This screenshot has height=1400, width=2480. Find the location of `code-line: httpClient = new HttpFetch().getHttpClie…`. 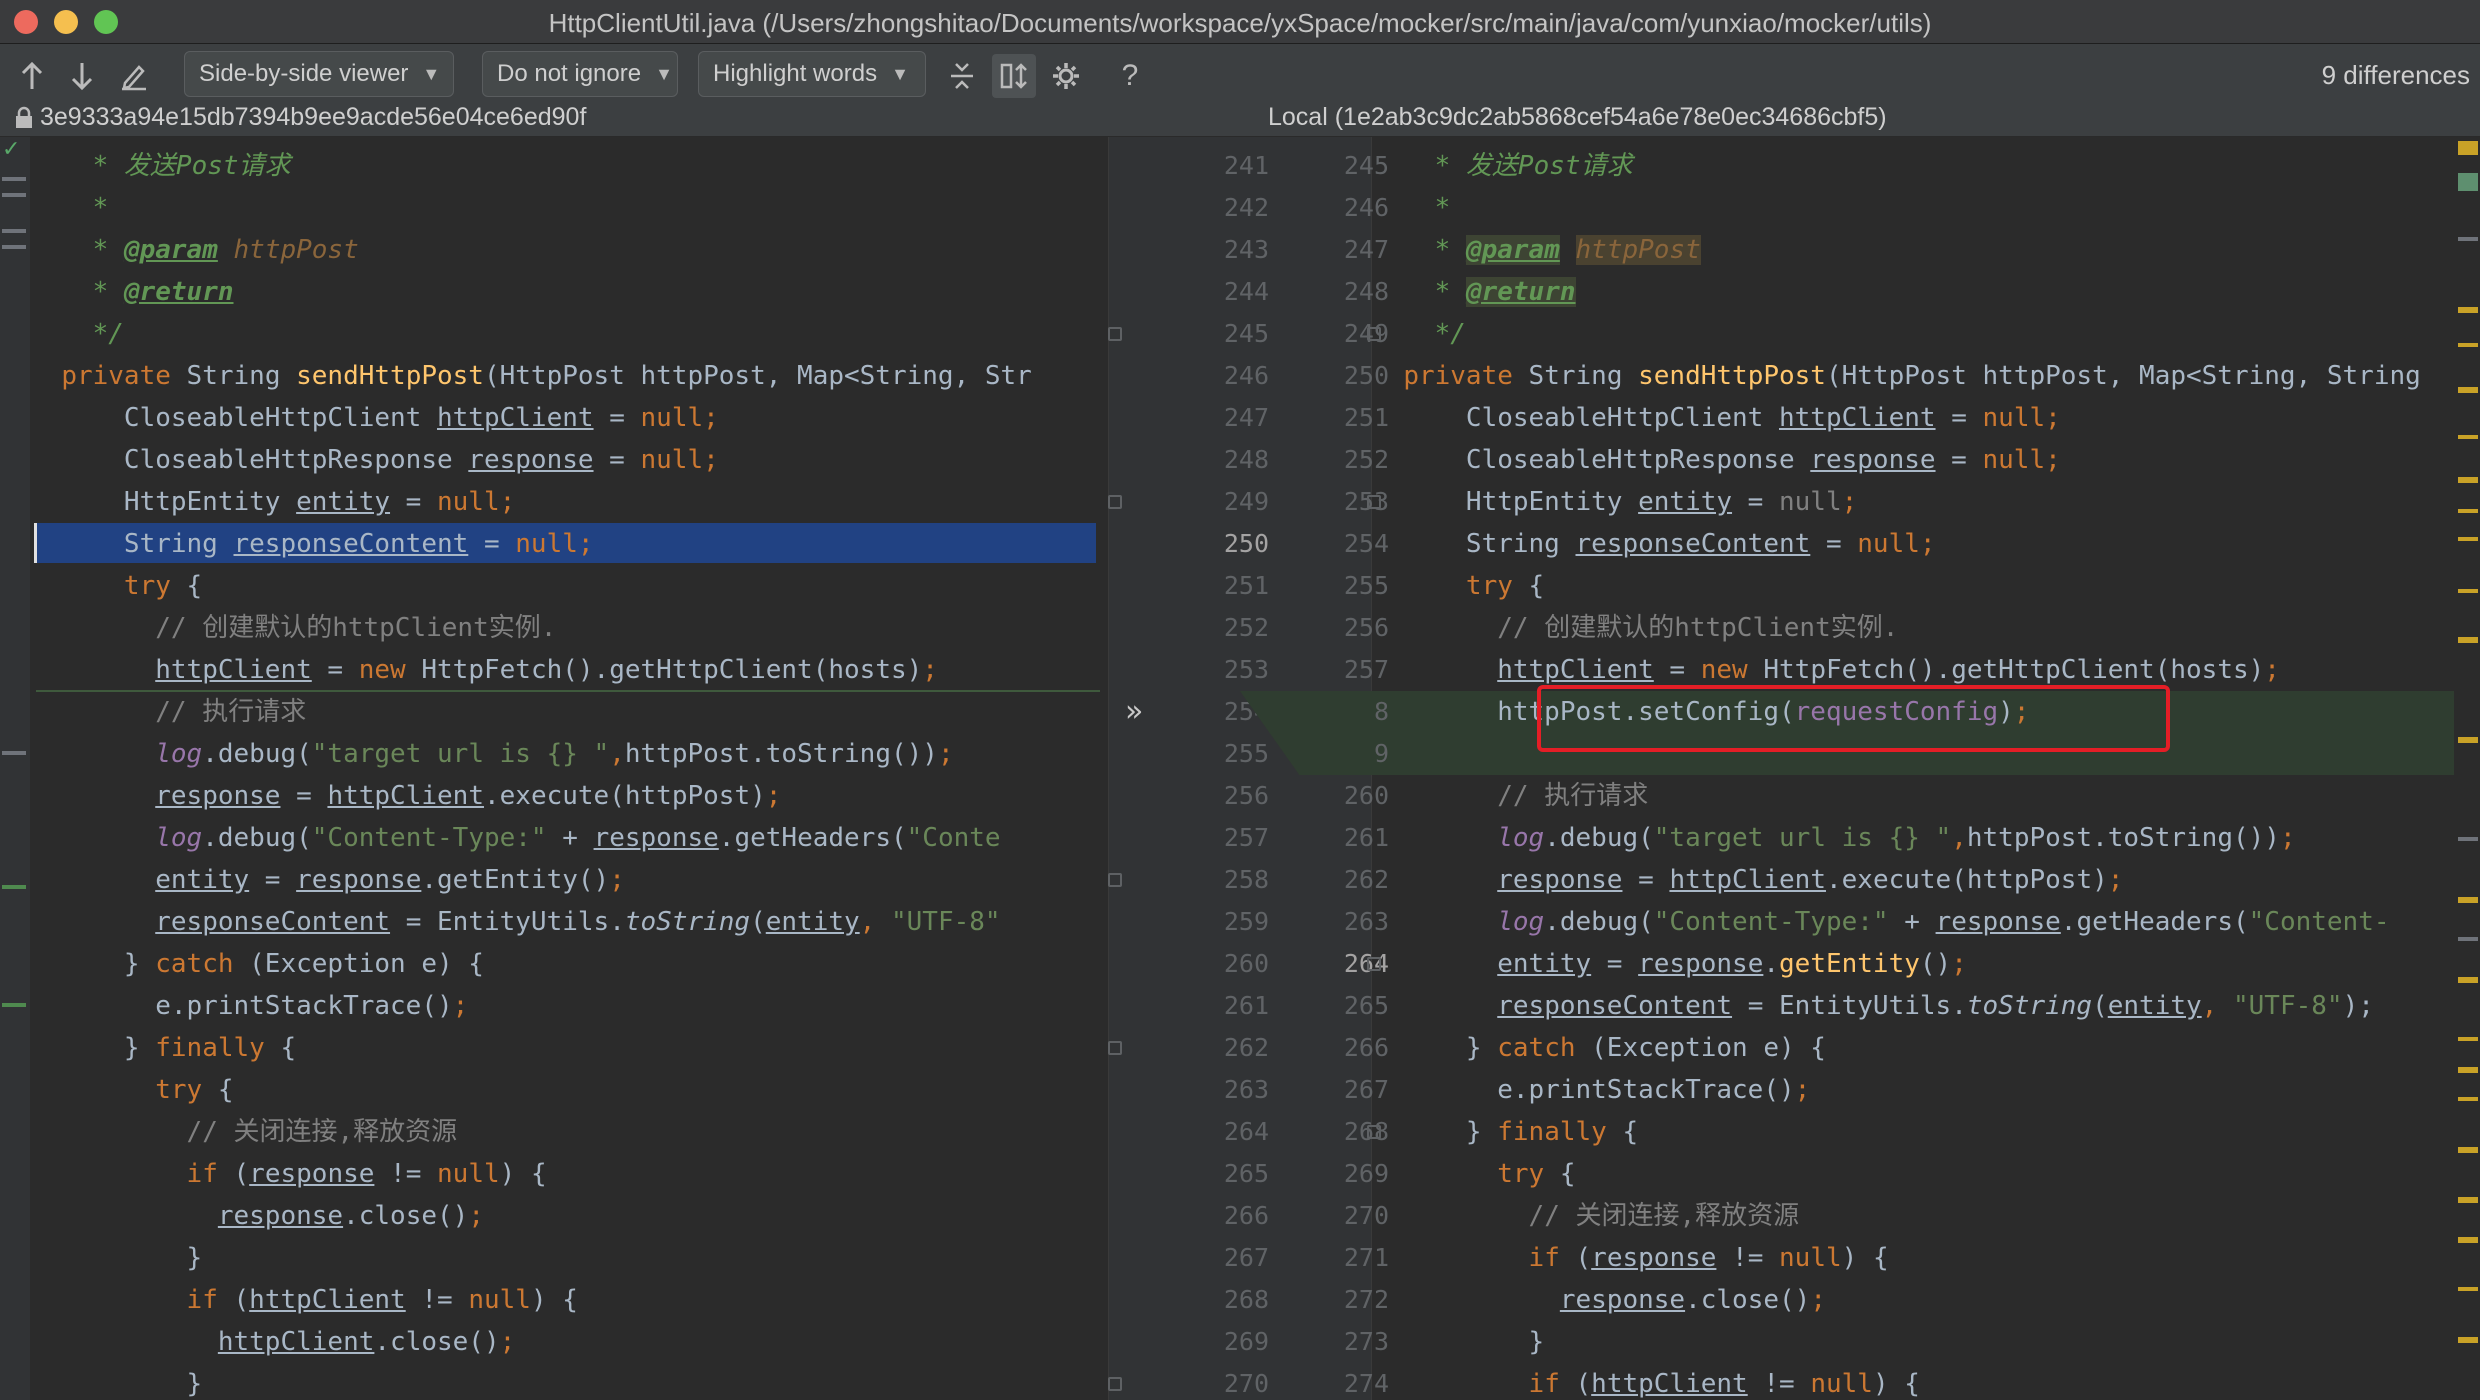

code-line: httpClient = new HttpFetch().getHttpClie… is located at coordinates (570, 670).